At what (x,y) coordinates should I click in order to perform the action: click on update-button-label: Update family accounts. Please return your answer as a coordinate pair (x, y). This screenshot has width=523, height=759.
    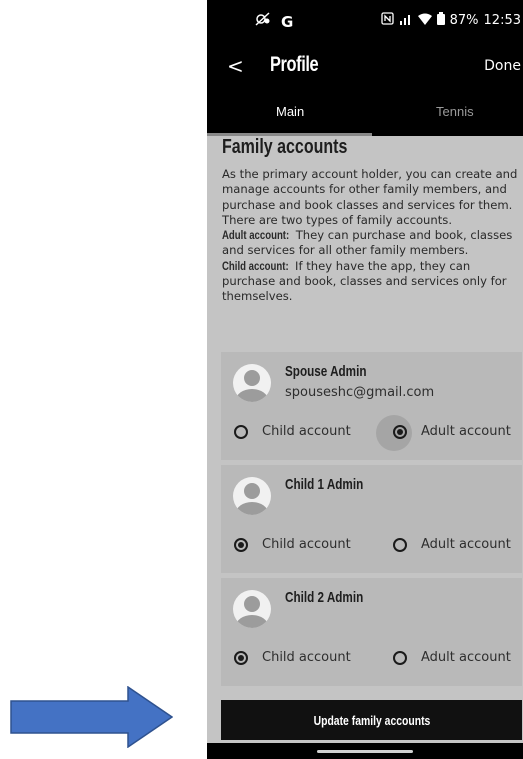
    Looking at the image, I should click on (371, 720).